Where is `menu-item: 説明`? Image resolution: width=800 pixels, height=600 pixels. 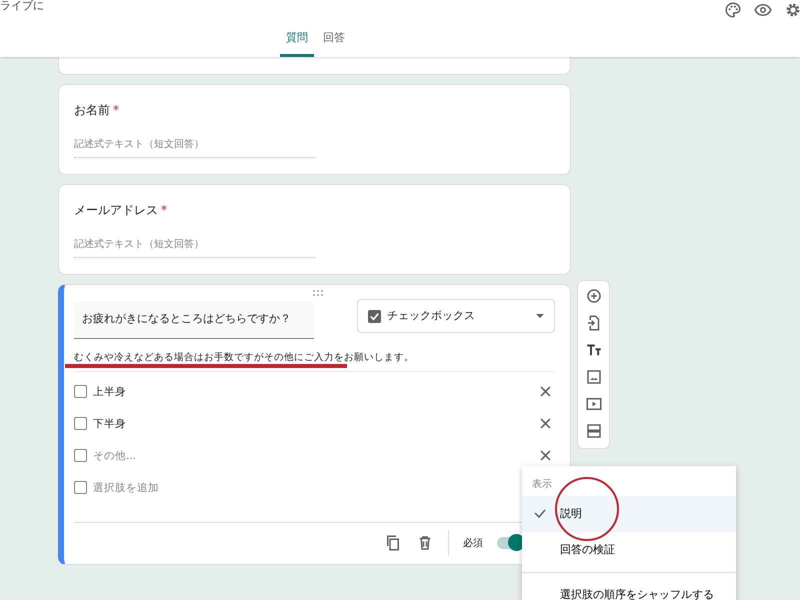 menu-item: 説明 is located at coordinates (629, 514).